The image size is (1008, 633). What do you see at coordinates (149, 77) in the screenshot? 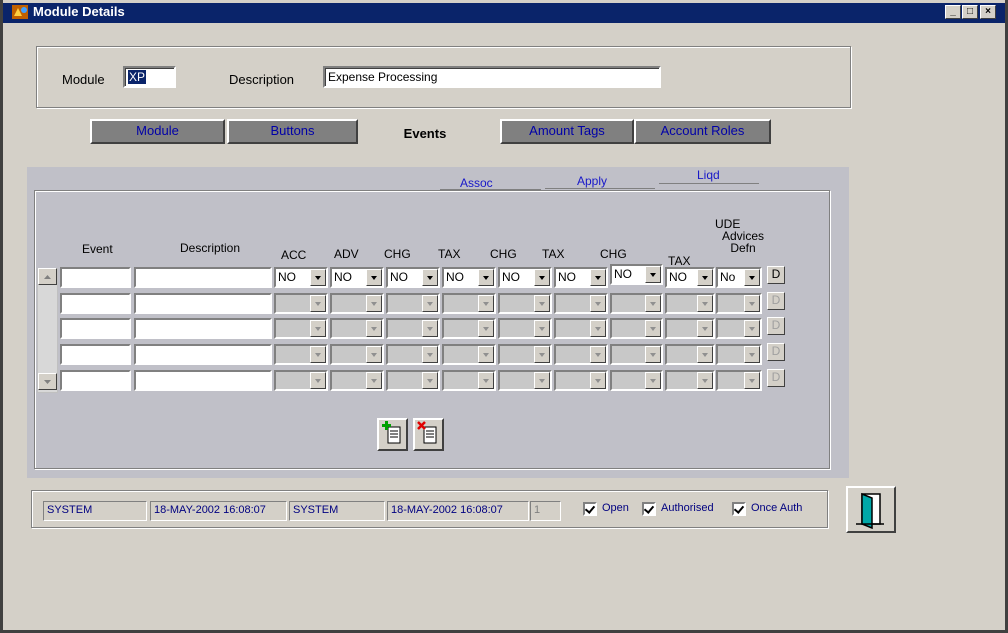
I see `module-field: XP` at bounding box center [149, 77].